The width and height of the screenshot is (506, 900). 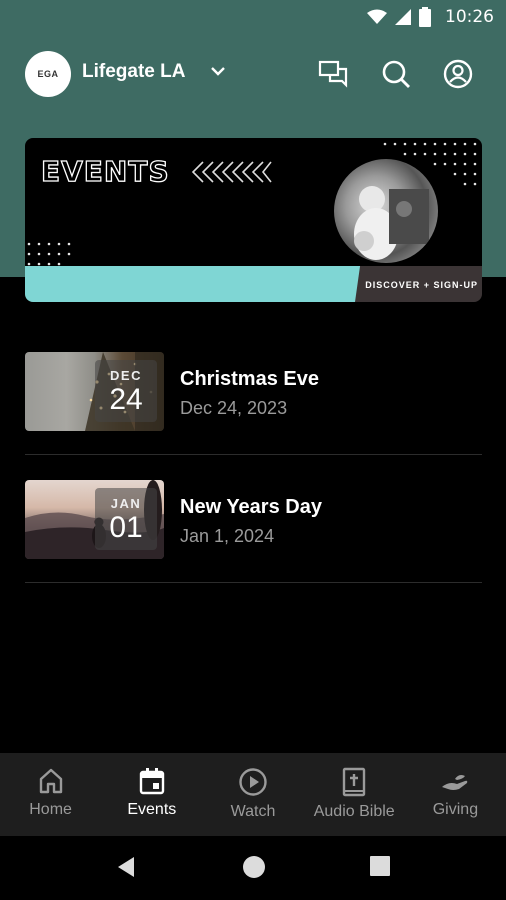 I want to click on event-row: JAN 01 New Years Day Jan 1, 2024, so click(x=253, y=532).